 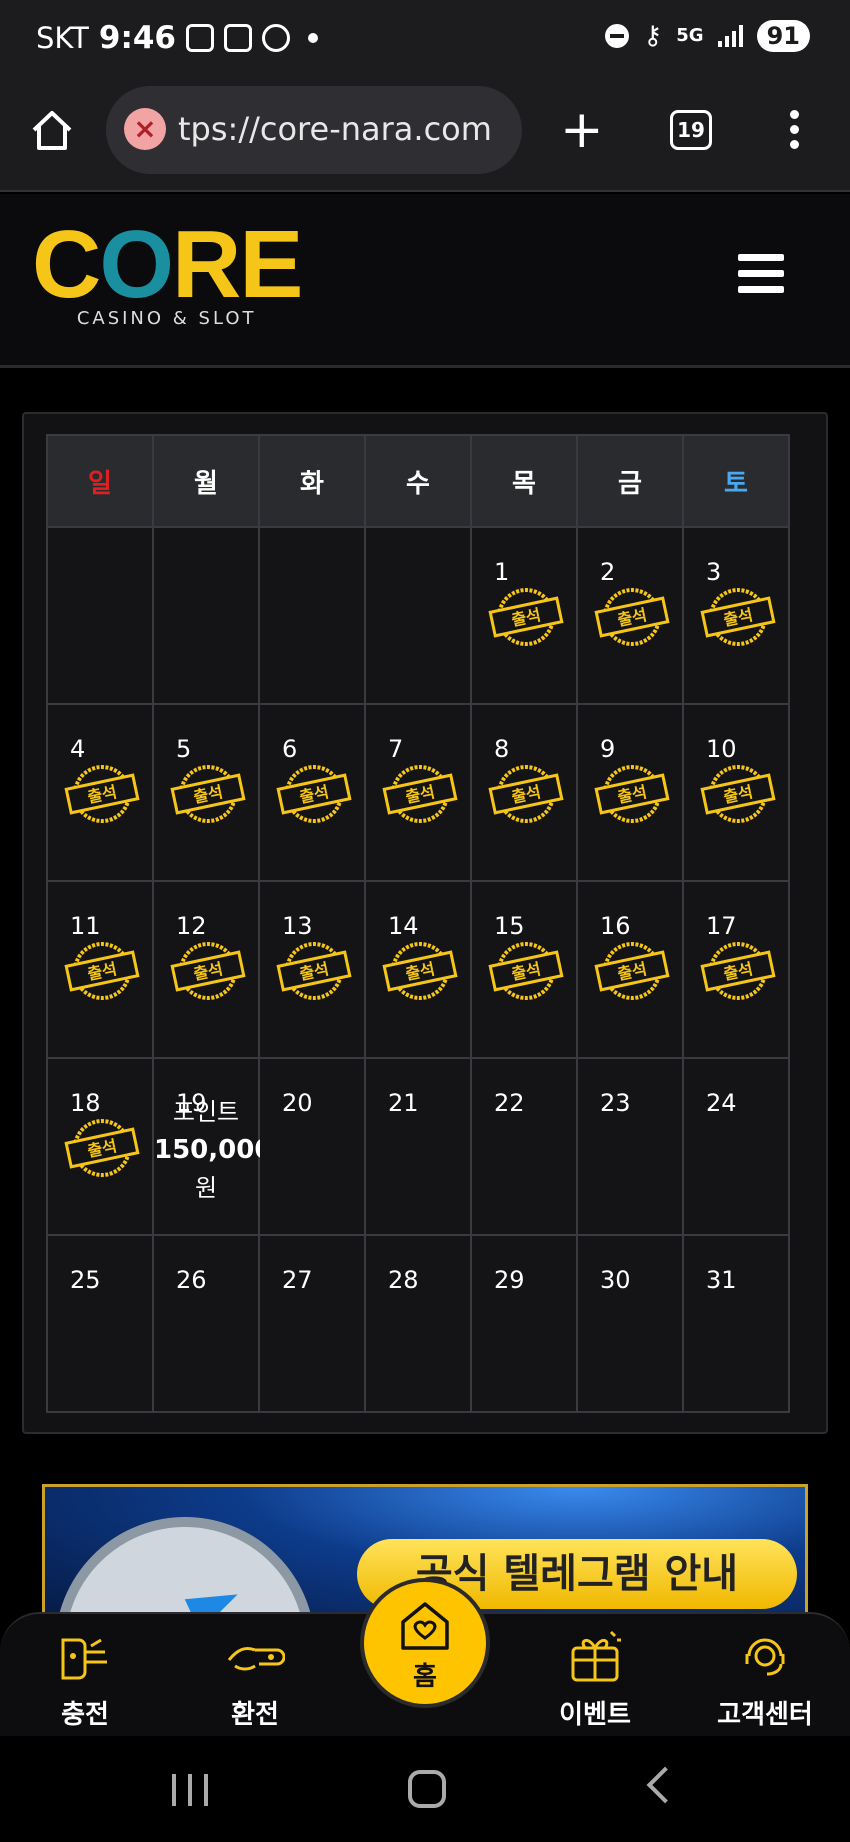 I want to click on calendar-cell: 26, so click(x=206, y=1323).